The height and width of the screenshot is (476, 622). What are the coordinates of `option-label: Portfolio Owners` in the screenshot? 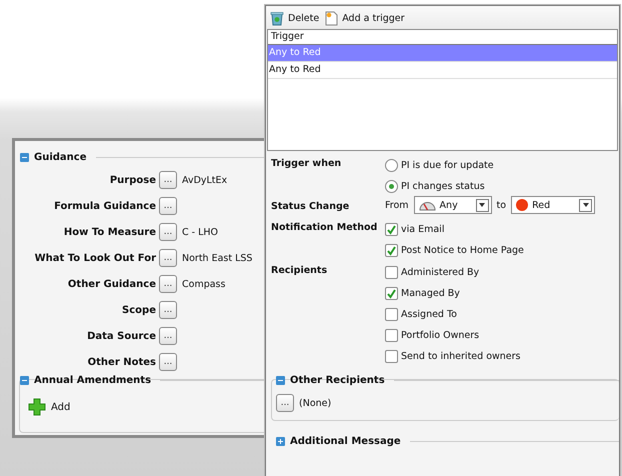 It's located at (440, 335).